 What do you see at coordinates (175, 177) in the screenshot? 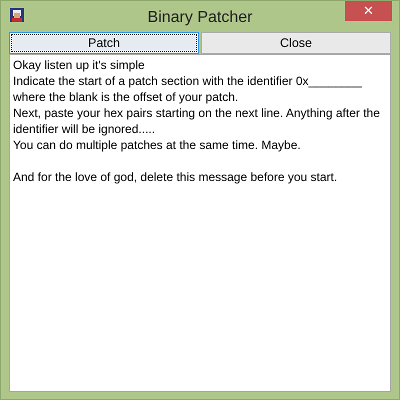
I see `text-line: And for the love of god, delete this message before you start.` at bounding box center [175, 177].